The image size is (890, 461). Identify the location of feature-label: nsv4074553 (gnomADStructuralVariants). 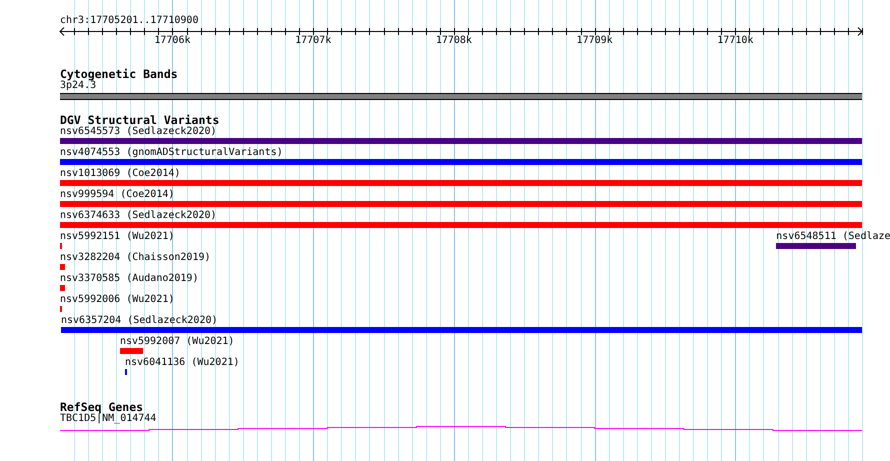
(171, 153).